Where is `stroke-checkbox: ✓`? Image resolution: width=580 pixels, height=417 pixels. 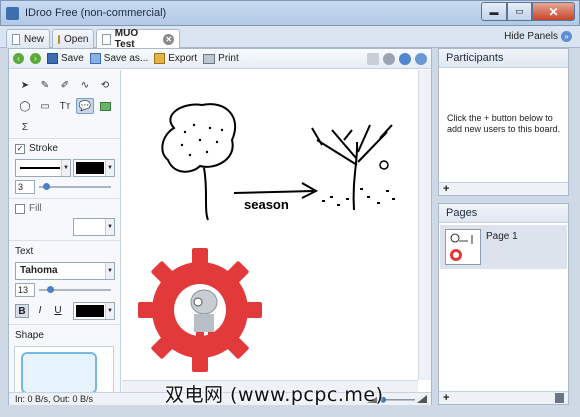
stroke-checkbox: ✓ is located at coordinates (20, 149).